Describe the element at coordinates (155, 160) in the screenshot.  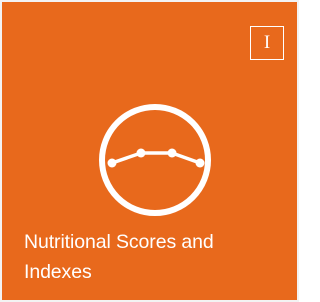
I see `gauge-curve-icon` at that location.